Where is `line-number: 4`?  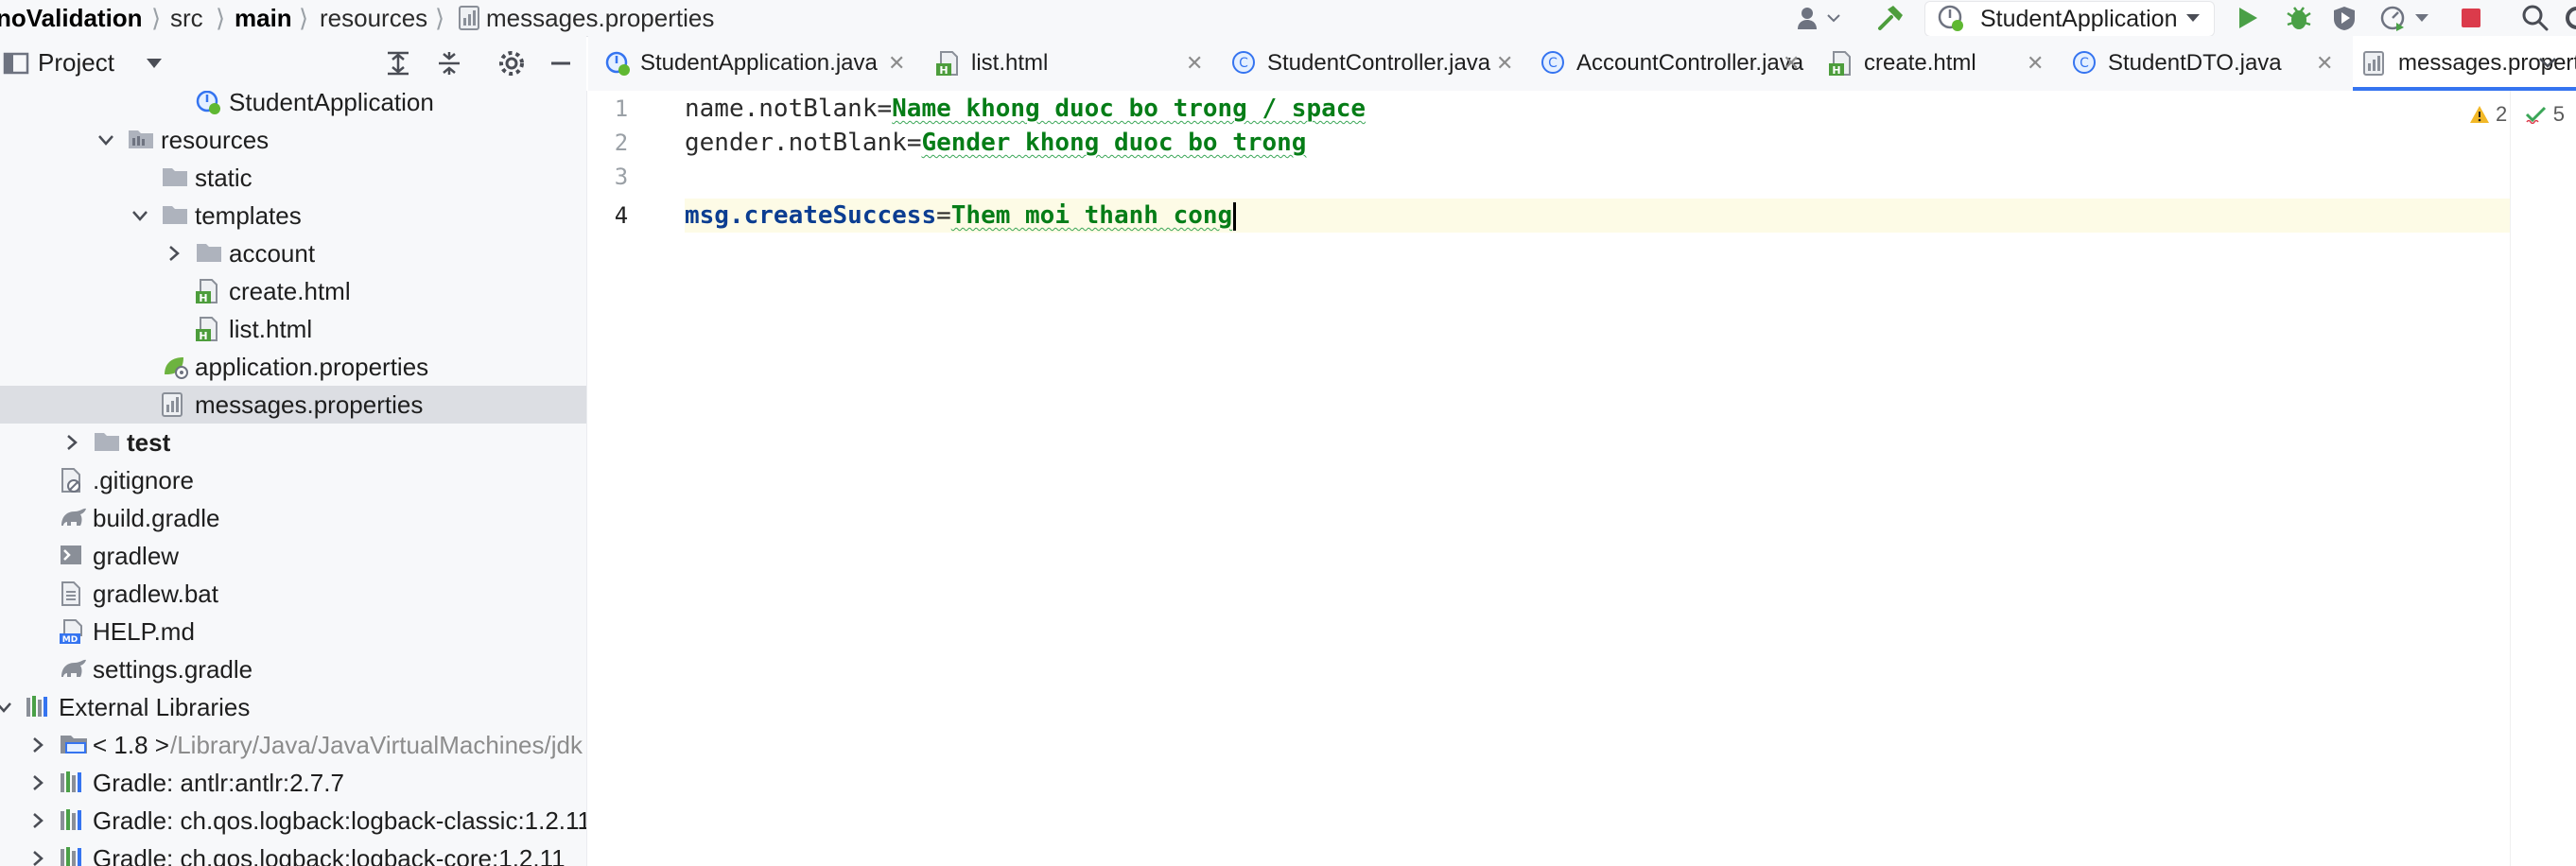 line-number: 4 is located at coordinates (621, 215).